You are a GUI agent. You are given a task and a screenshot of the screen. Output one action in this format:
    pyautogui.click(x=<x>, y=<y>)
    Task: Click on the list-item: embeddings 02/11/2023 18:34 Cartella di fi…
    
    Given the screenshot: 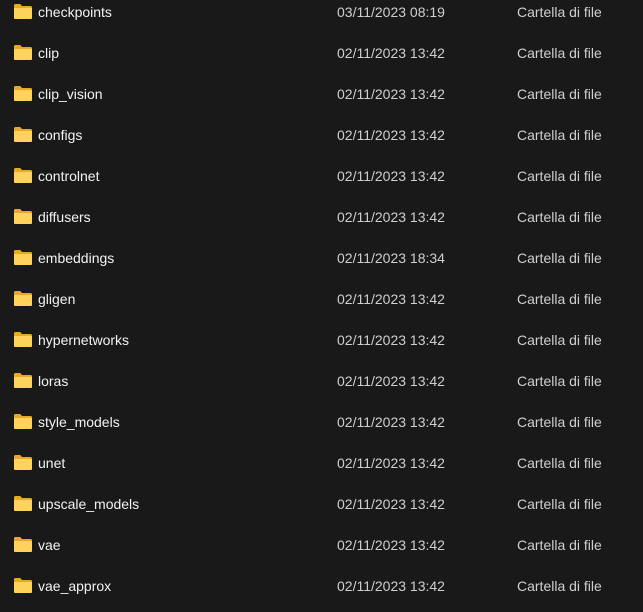 What is the action you would take?
    pyautogui.click(x=321, y=258)
    